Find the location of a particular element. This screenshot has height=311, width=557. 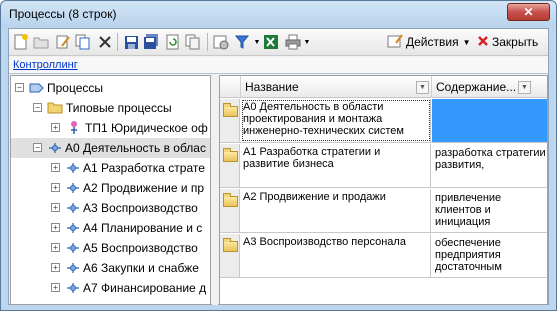

window-close-button: ✕ is located at coordinates (528, 12).